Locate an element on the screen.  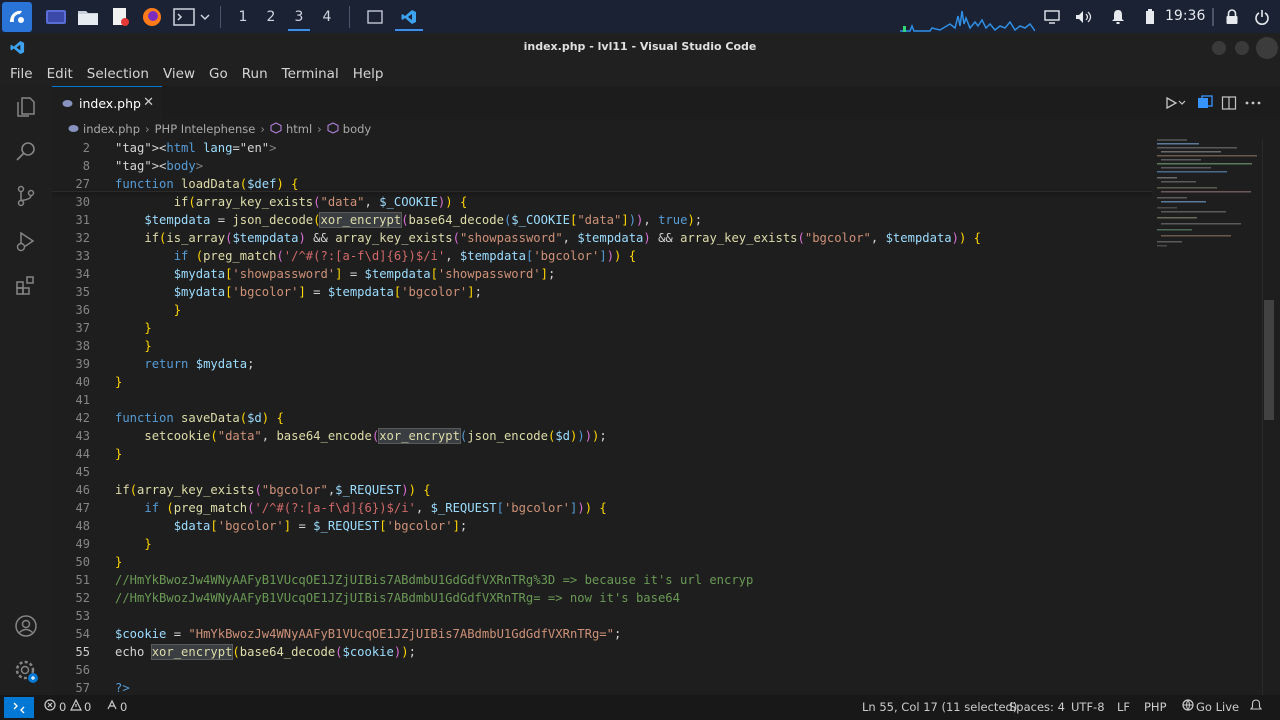
workspace-3: 3 is located at coordinates (299, 16).